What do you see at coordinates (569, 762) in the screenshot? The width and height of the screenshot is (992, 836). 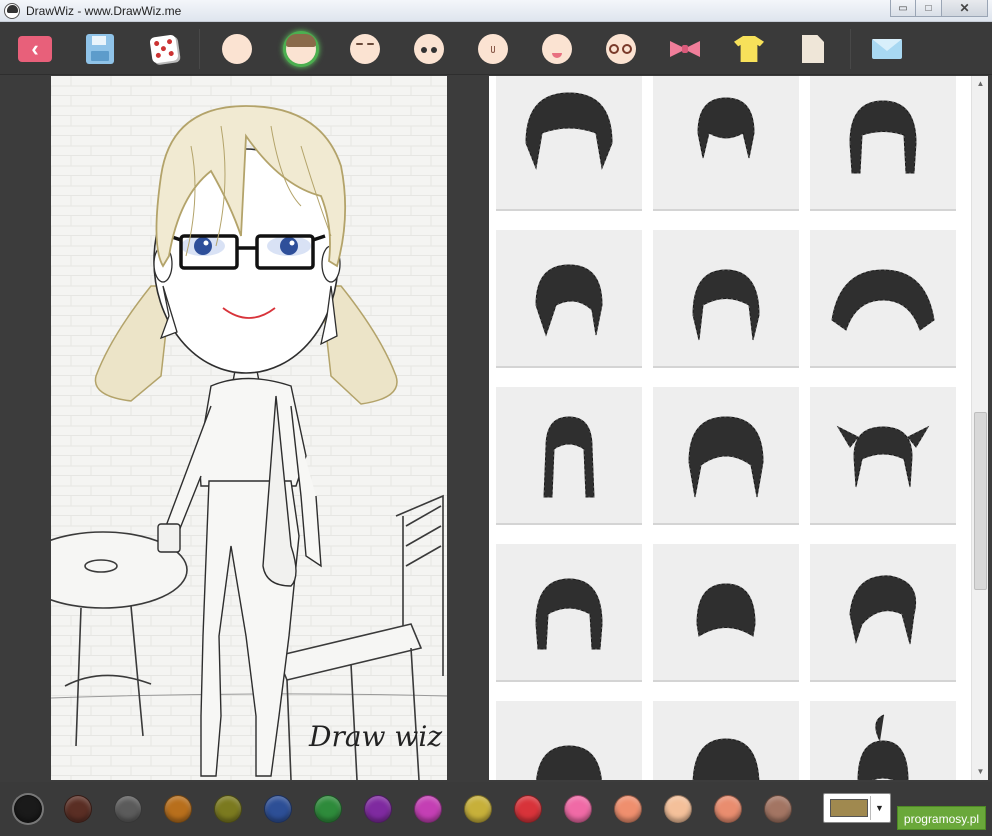 I see `hair-style-13-preview` at bounding box center [569, 762].